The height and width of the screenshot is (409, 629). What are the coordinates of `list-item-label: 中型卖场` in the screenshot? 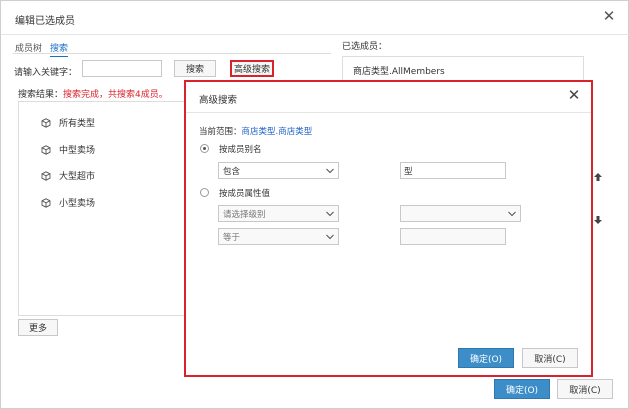 It's located at (77, 151).